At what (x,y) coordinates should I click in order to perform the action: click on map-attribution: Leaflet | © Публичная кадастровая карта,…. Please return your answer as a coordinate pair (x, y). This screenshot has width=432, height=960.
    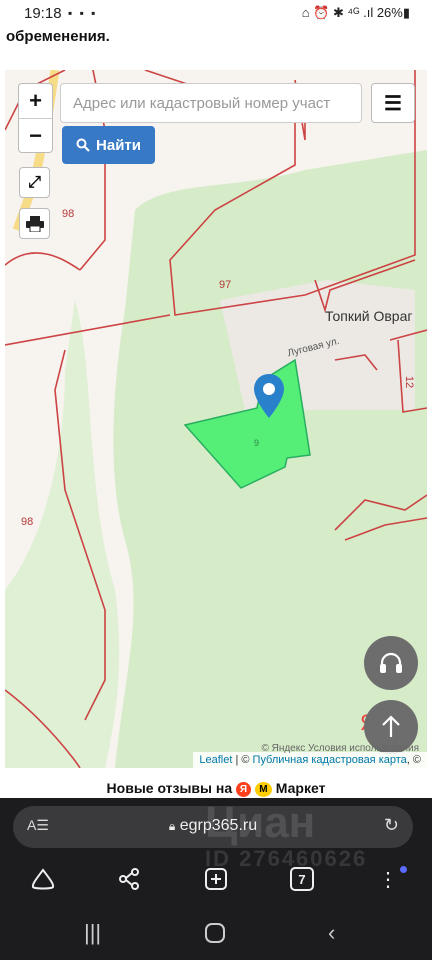
    Looking at the image, I should click on (310, 760).